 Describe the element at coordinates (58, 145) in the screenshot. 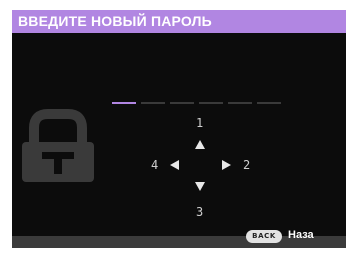

I see `lock-icon` at that location.